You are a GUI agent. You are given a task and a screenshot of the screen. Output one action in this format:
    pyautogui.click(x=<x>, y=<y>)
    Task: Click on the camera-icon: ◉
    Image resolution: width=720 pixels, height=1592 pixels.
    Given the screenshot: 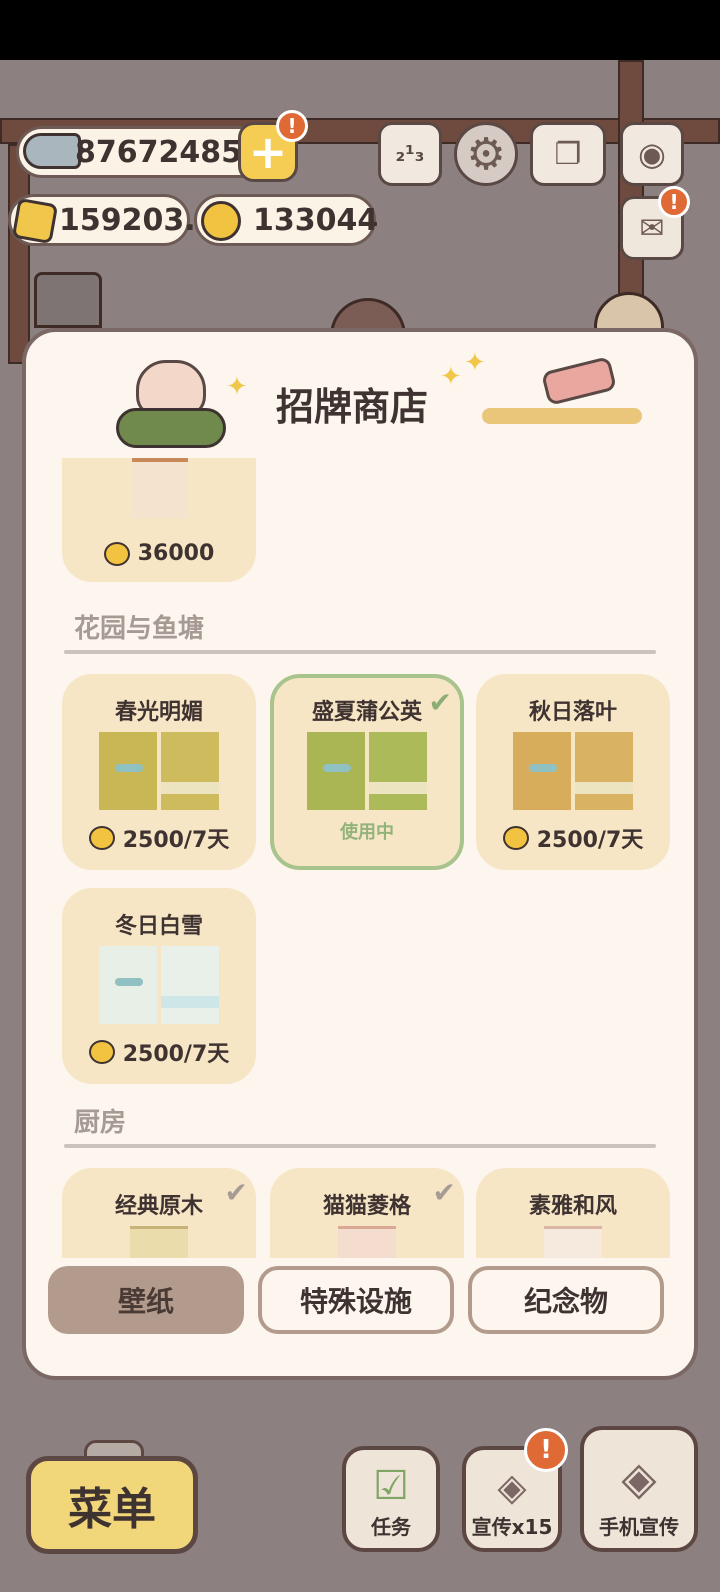 What is the action you would take?
    pyautogui.click(x=652, y=154)
    